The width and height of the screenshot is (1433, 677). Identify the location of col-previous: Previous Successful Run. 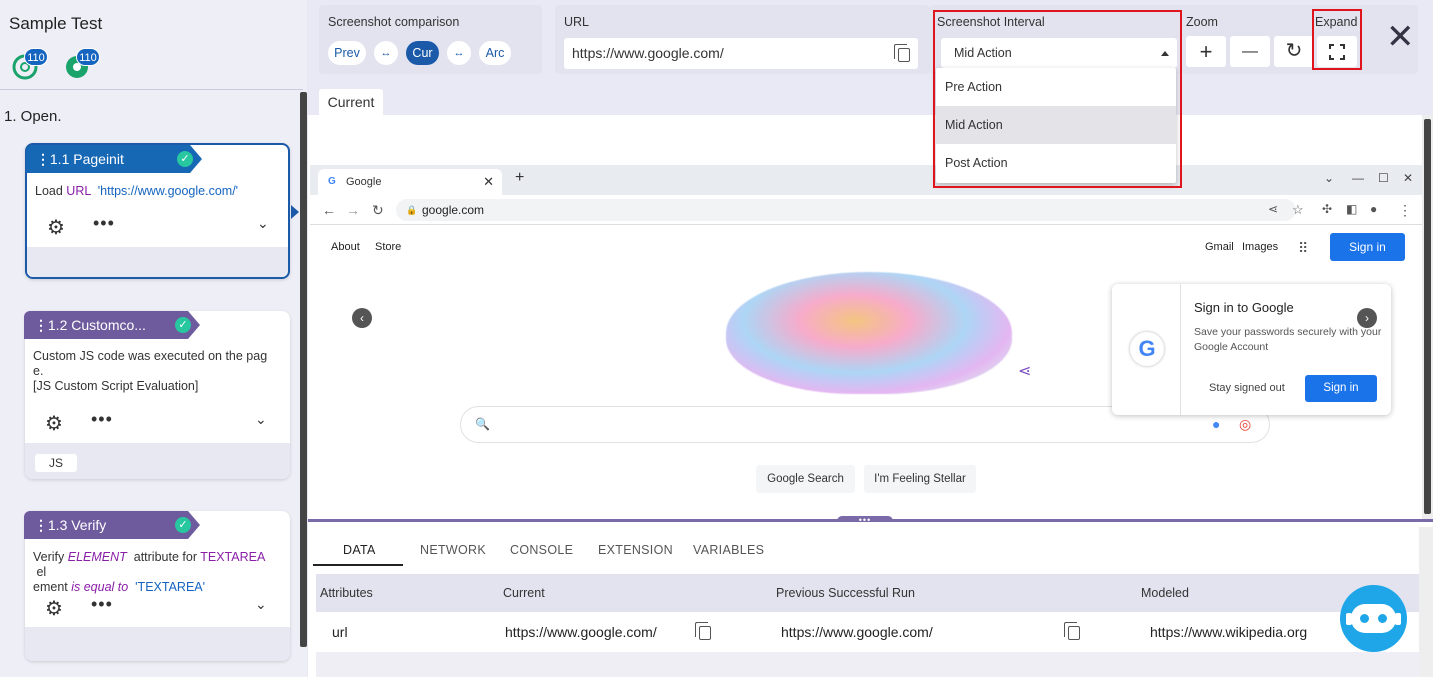
(845, 593).